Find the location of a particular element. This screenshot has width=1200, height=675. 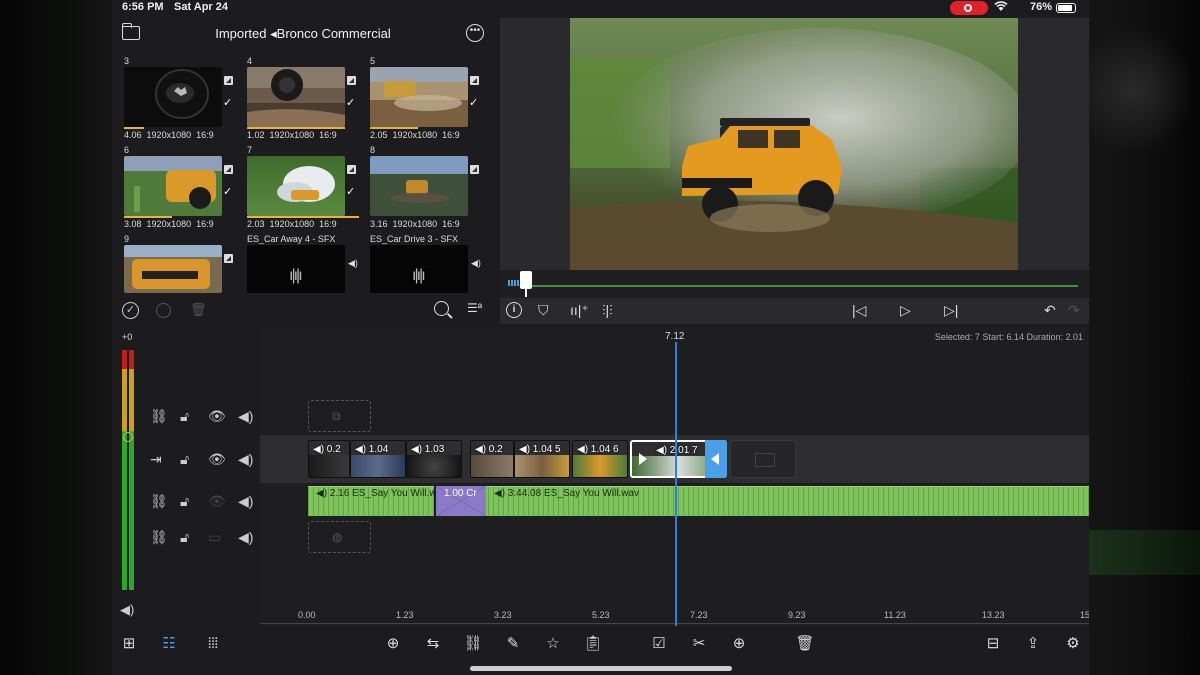

clip-tile: 5 ✓ 2.05 1920x1080 16:9 is located at coordinates (424, 100).